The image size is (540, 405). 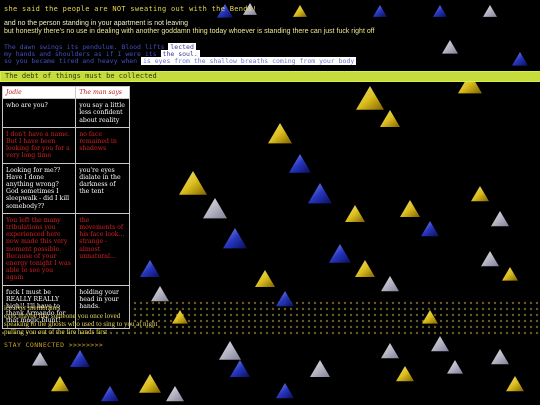 I want to click on banner: The debt of things must be collected, so click(x=270, y=76).